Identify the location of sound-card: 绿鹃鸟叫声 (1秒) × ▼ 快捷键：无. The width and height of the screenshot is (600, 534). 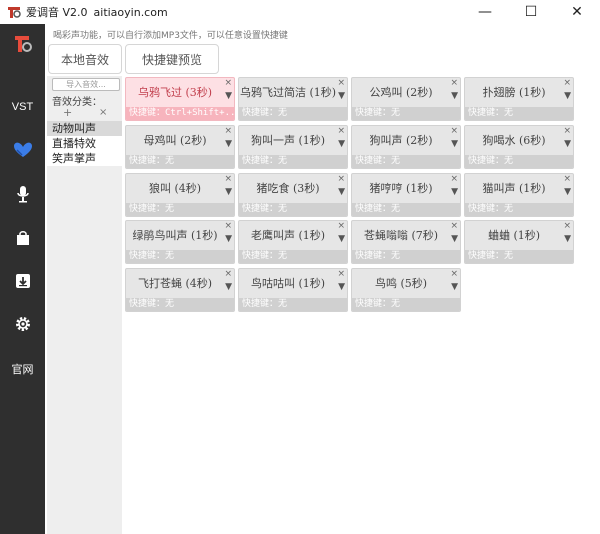
(180, 242).